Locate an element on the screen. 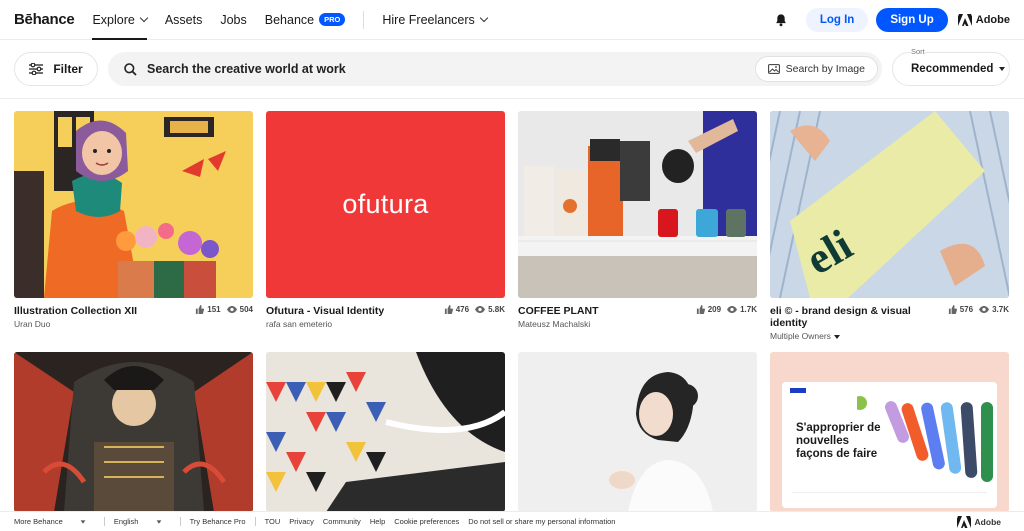 Image resolution: width=1024 pixels, height=531 pixels. adobe-logo-icon is located at coordinates (963, 521).